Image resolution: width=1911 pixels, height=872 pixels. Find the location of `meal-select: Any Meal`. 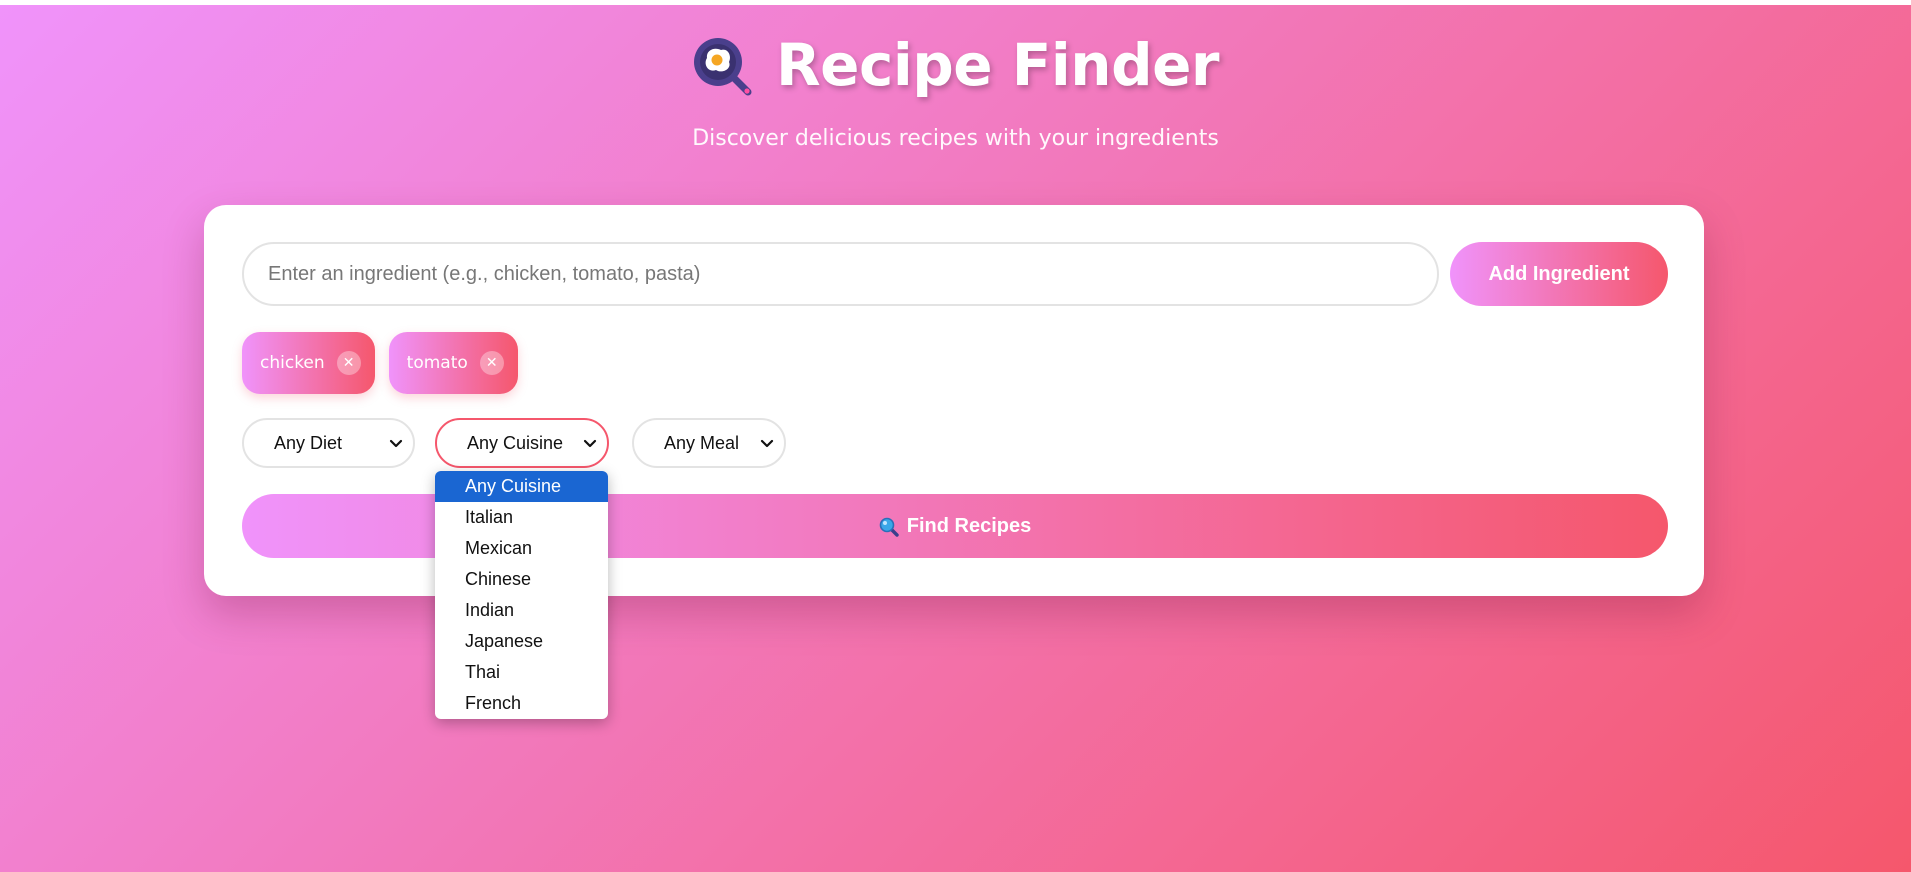

meal-select: Any Meal is located at coordinates (709, 443).